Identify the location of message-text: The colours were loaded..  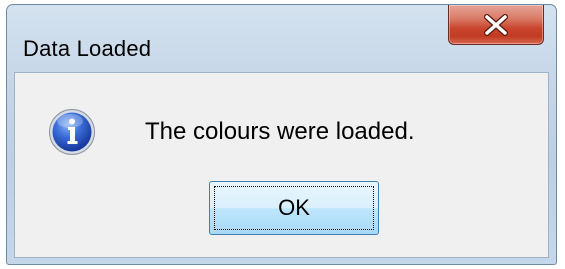
(280, 131).